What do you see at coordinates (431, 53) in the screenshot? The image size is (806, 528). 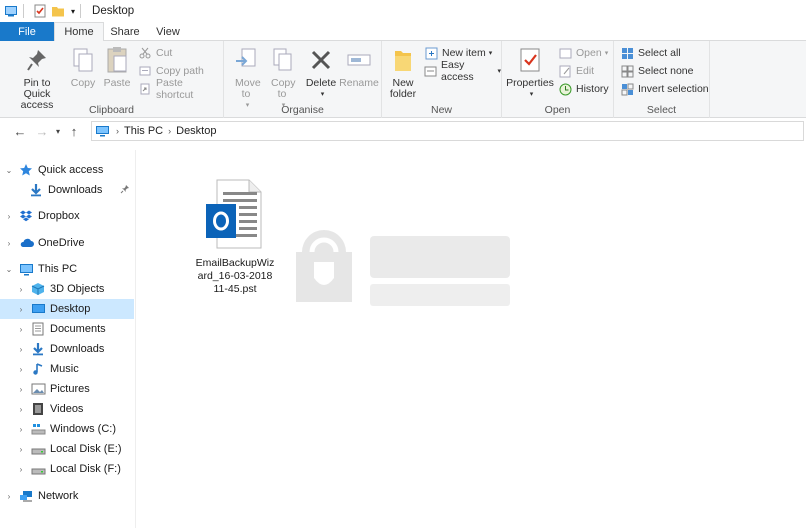 I see `new-item-icon` at bounding box center [431, 53].